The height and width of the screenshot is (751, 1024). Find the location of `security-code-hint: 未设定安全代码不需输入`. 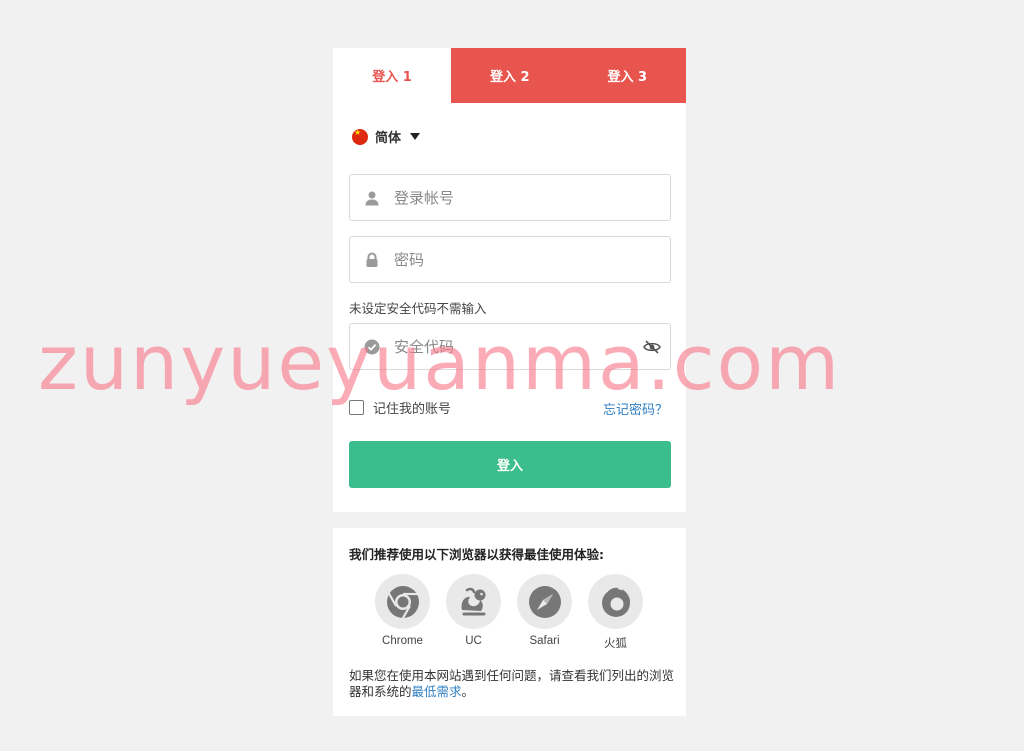

security-code-hint: 未设定安全代码不需输入 is located at coordinates (418, 308).